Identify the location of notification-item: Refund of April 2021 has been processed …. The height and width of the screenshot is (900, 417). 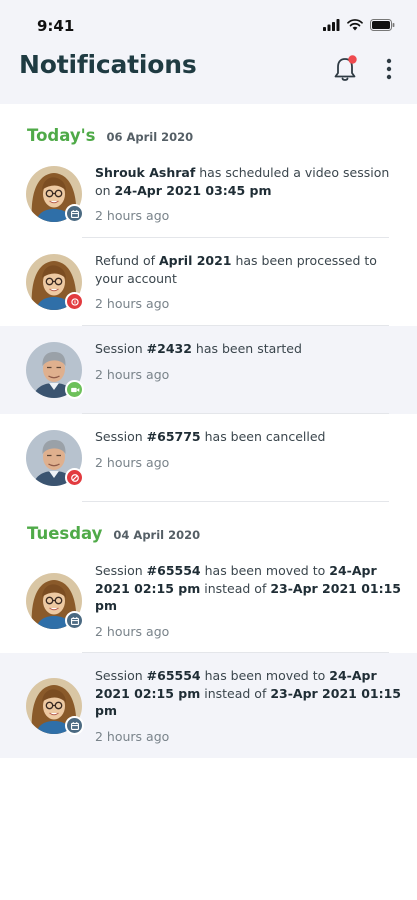
(208, 282).